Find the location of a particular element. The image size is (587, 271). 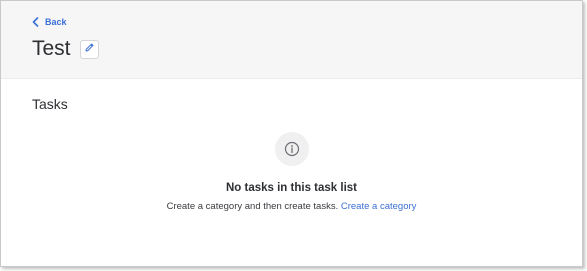

create-category-link: Create a category is located at coordinates (379, 206).